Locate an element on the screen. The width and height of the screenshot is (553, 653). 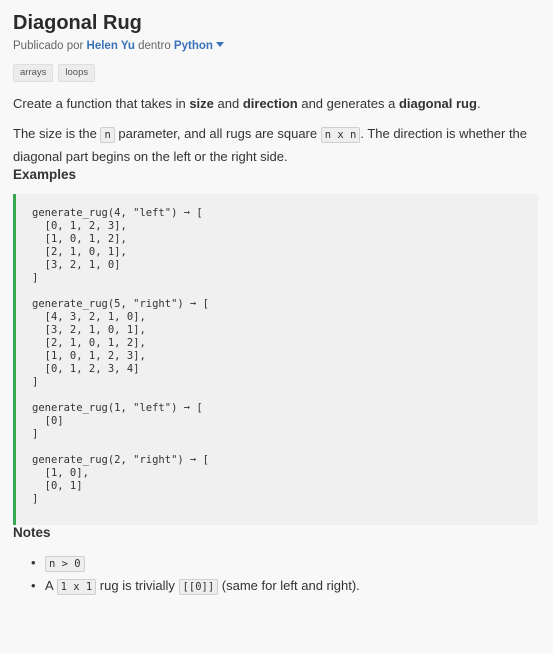
inline-code-n-gt-0: n > 0 is located at coordinates (65, 564).